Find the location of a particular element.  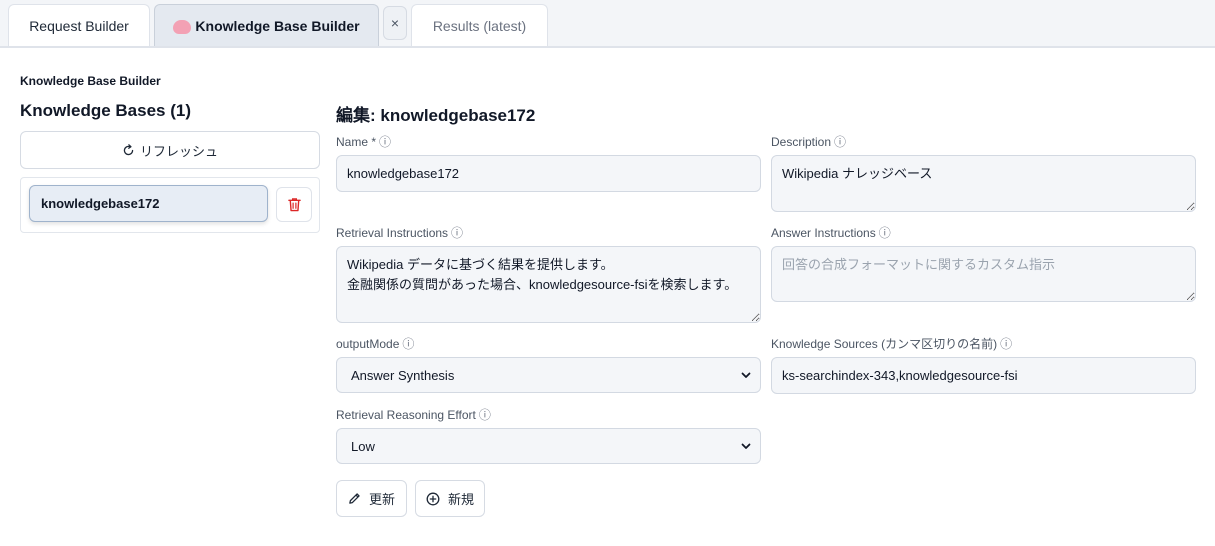

new-label: 新規 is located at coordinates (460, 499).